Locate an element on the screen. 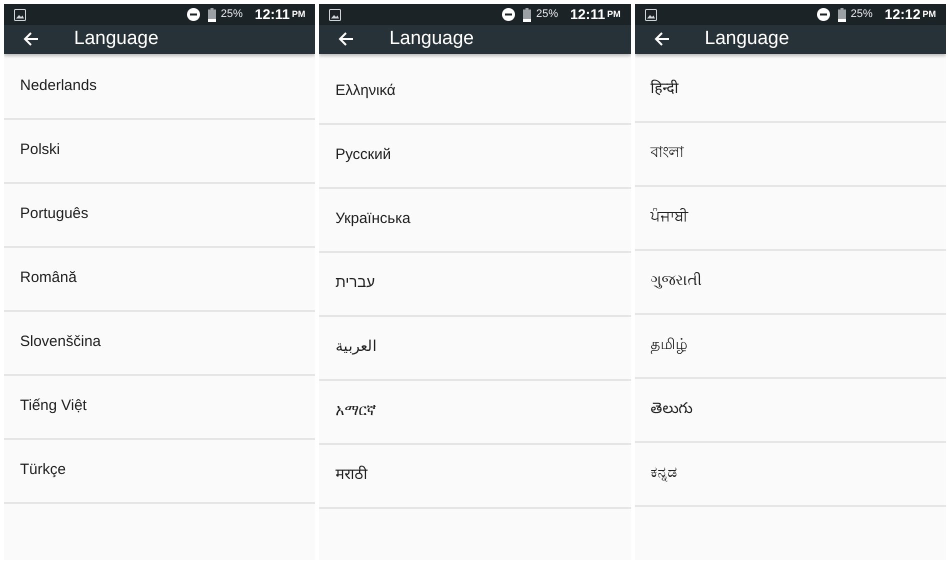 Image resolution: width=950 pixels, height=564 pixels. clock-time: 12:12 is located at coordinates (902, 14).